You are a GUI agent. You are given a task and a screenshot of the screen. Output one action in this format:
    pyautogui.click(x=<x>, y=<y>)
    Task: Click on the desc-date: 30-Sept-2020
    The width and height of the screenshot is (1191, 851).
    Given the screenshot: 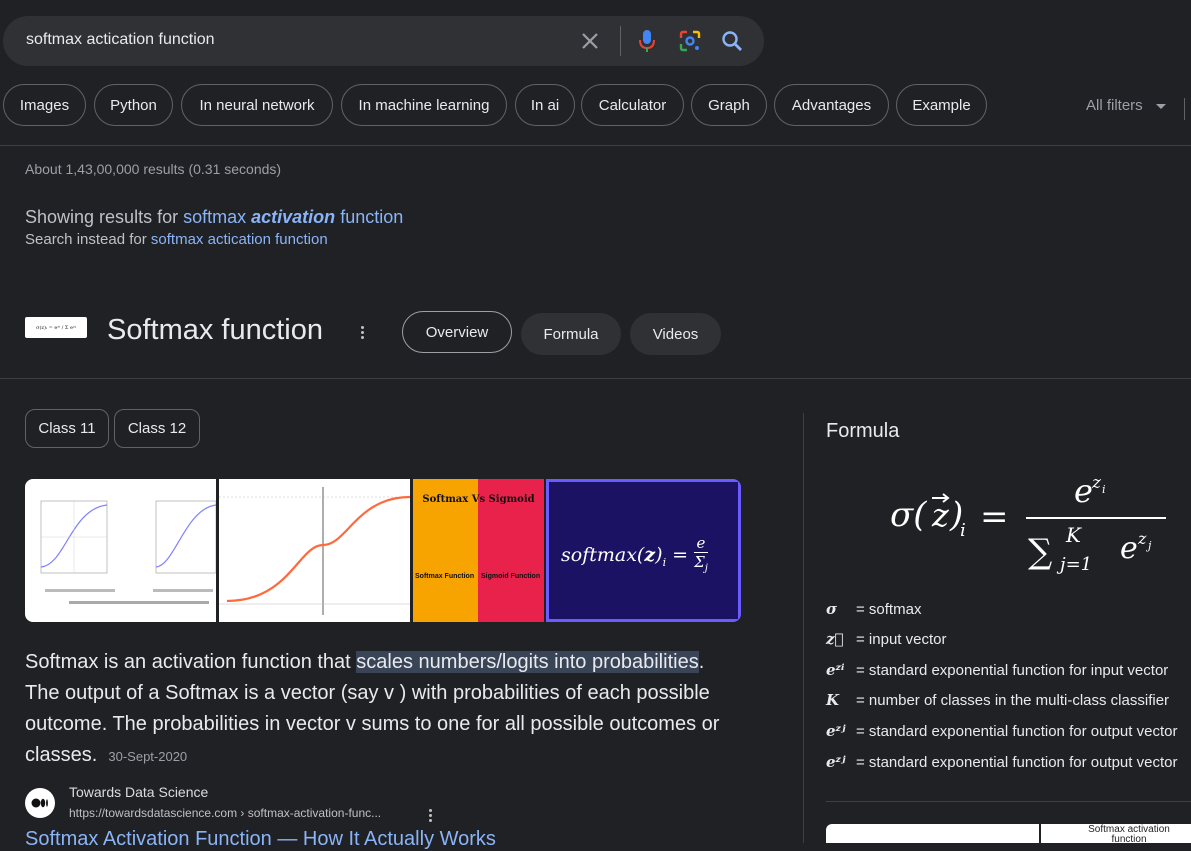 What is the action you would take?
    pyautogui.click(x=148, y=756)
    